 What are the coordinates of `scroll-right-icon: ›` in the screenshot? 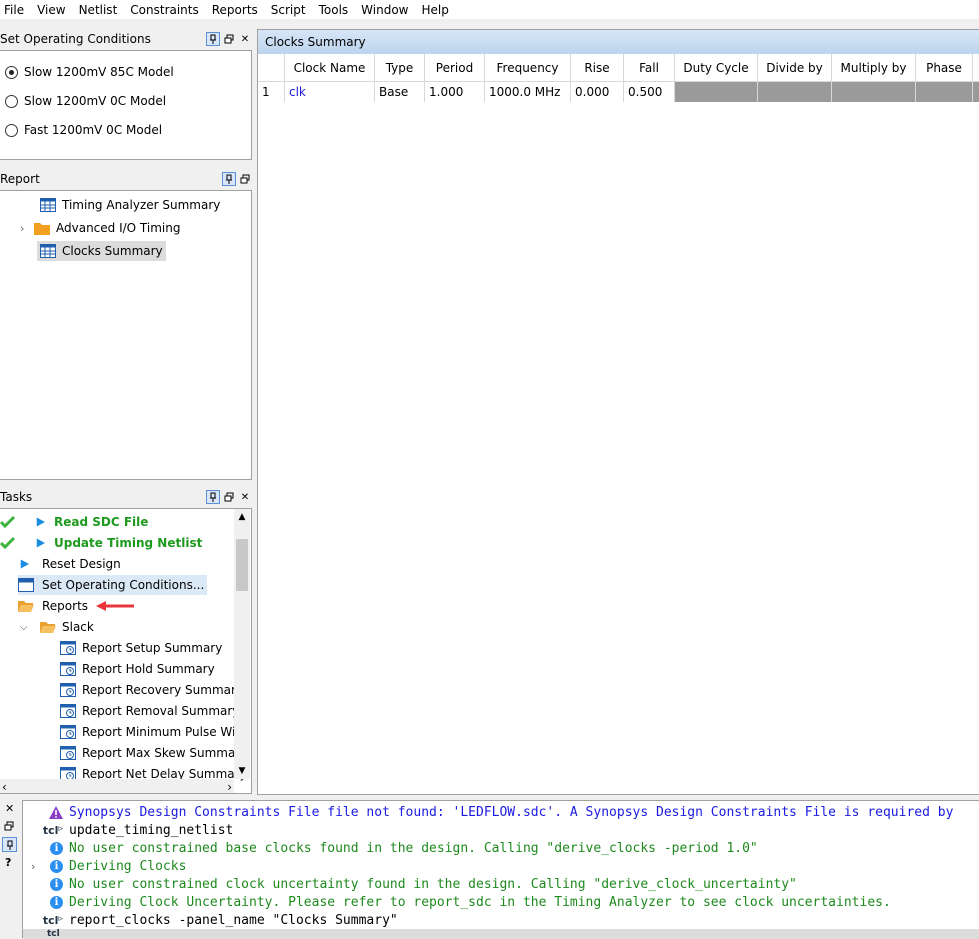 It's located at (229, 786).